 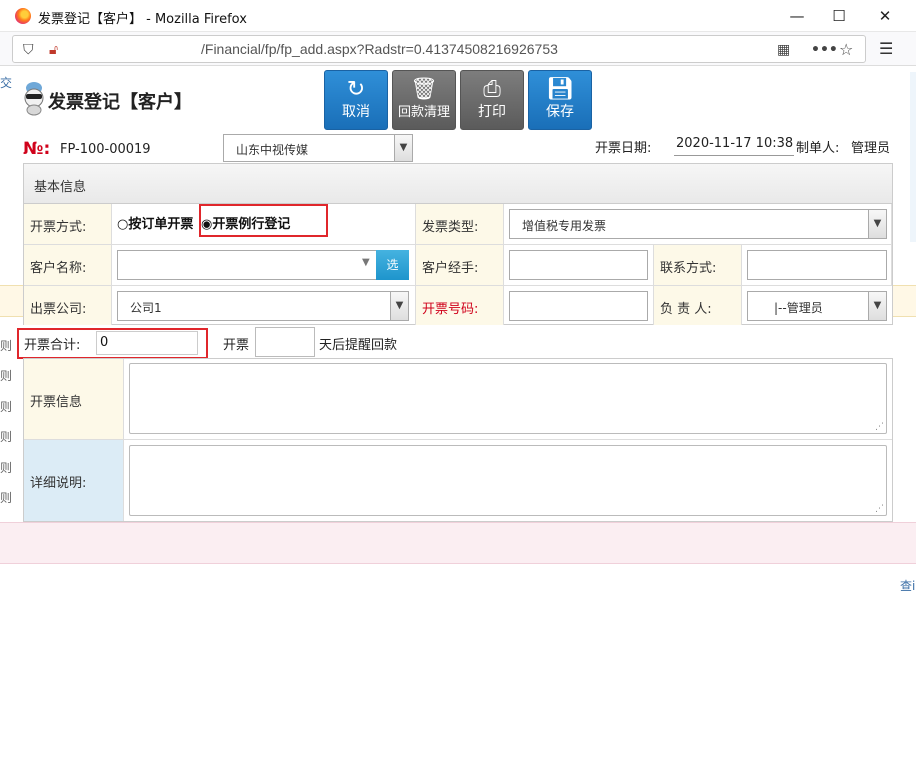 I want to click on print-button: ⎙ 打印, so click(x=492, y=100).